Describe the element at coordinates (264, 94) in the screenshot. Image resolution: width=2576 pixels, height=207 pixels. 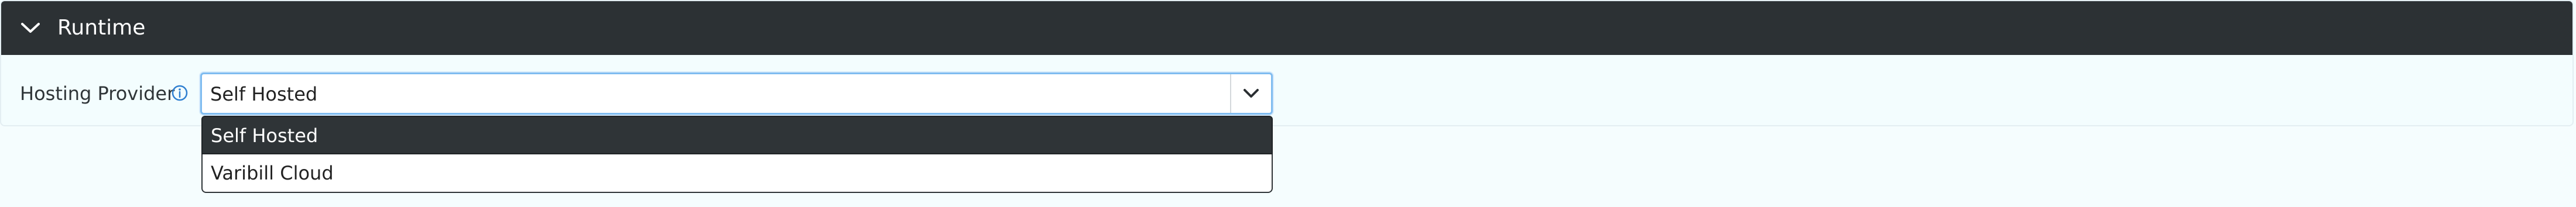
I see `selected-value: Self Hosted` at that location.